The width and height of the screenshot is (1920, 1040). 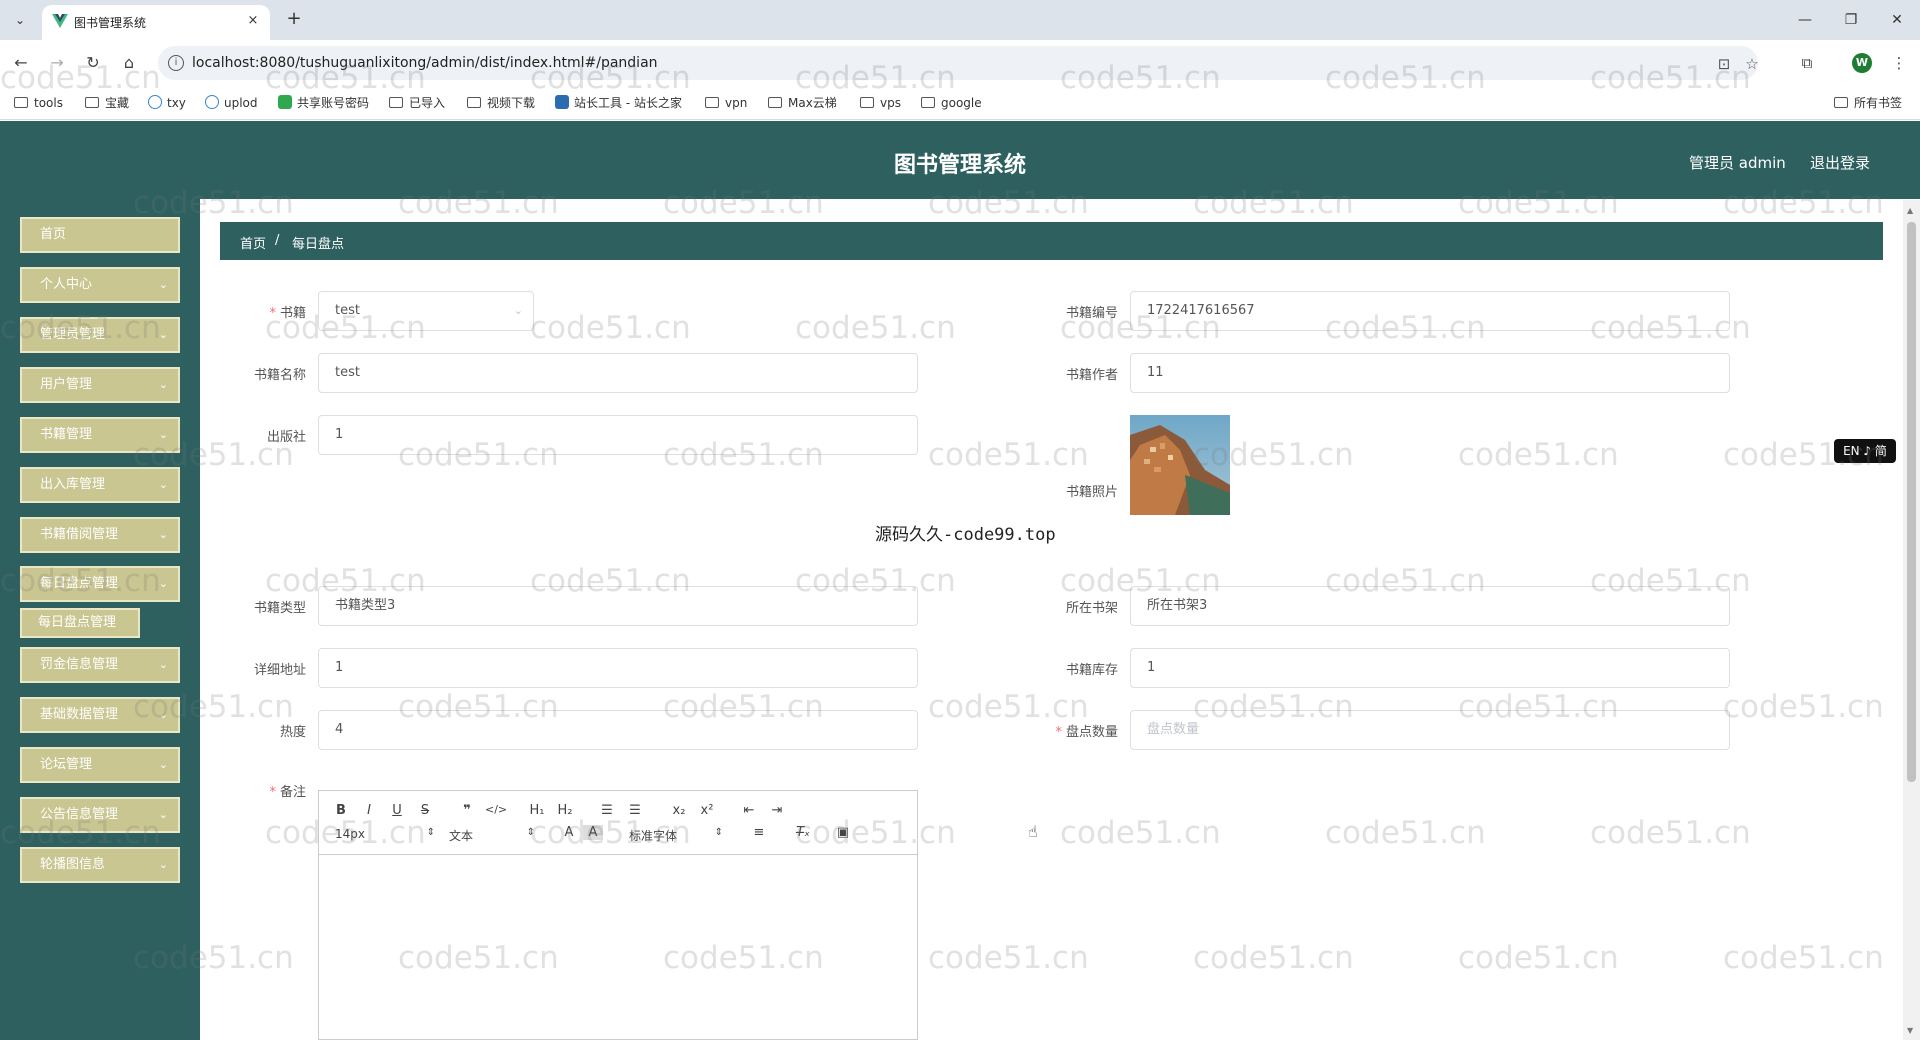 I want to click on breadcrumb-home: 首页, so click(x=253, y=242).